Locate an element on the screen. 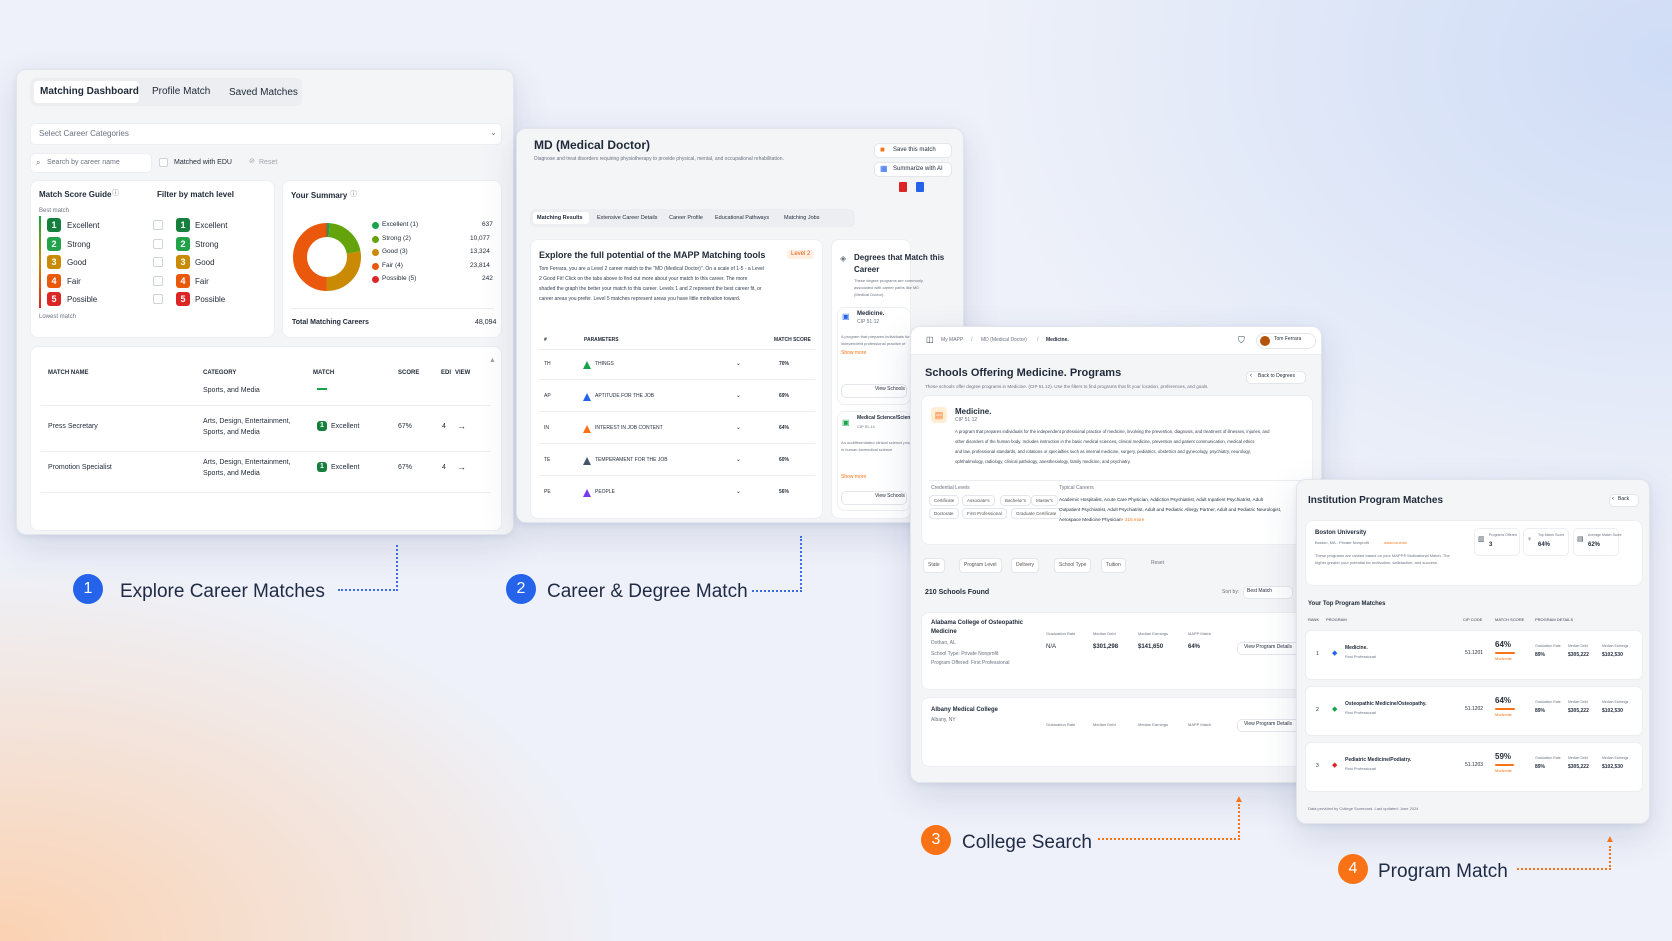 This screenshot has height=941, width=1672. program-match-label: Moderate is located at coordinates (1503, 714).